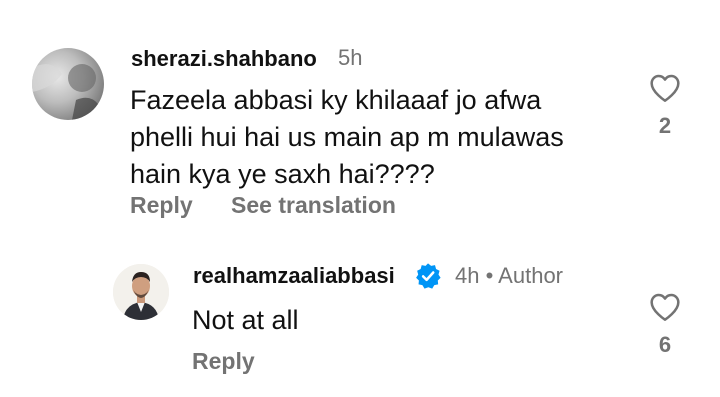 This screenshot has width=720, height=397. I want to click on verified-badge-icon, so click(428, 276).